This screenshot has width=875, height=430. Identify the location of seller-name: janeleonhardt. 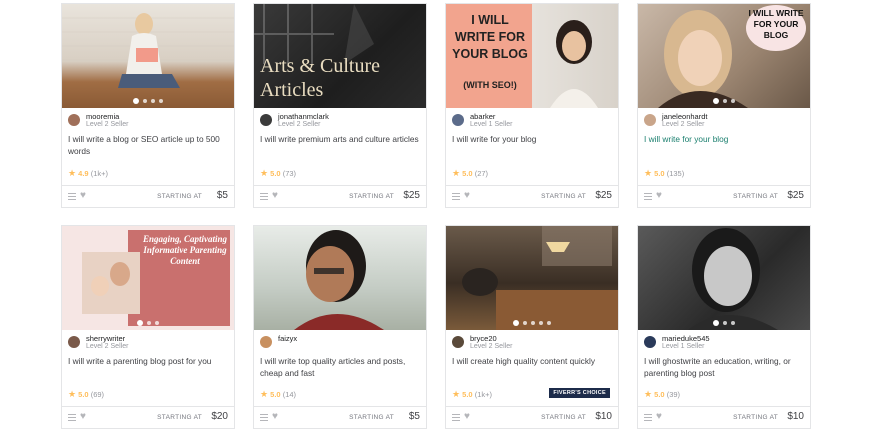
(684, 116).